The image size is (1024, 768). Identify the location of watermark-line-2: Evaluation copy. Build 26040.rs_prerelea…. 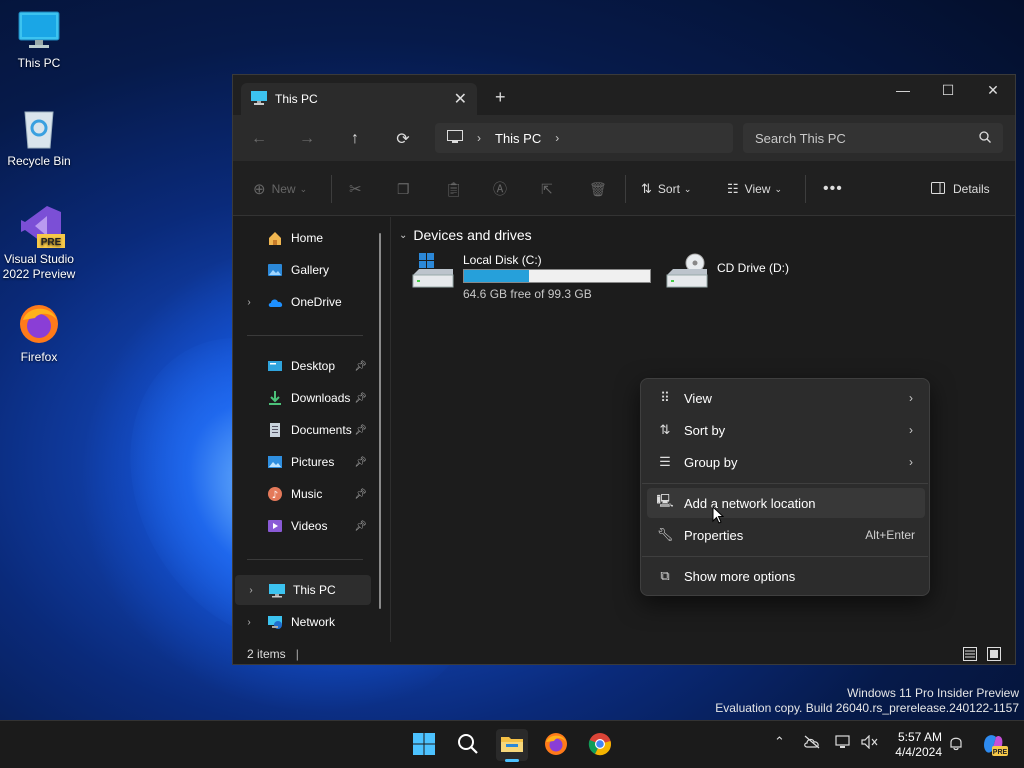
(867, 708).